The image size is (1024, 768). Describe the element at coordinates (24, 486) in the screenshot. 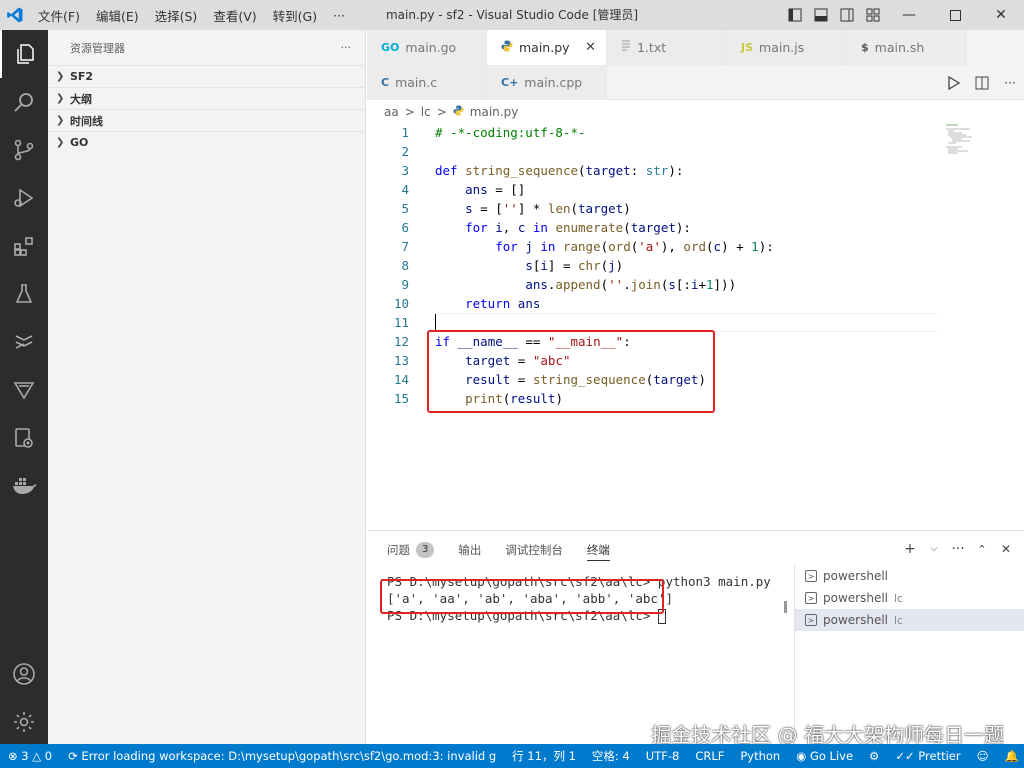

I see `docker-whale-icon` at that location.